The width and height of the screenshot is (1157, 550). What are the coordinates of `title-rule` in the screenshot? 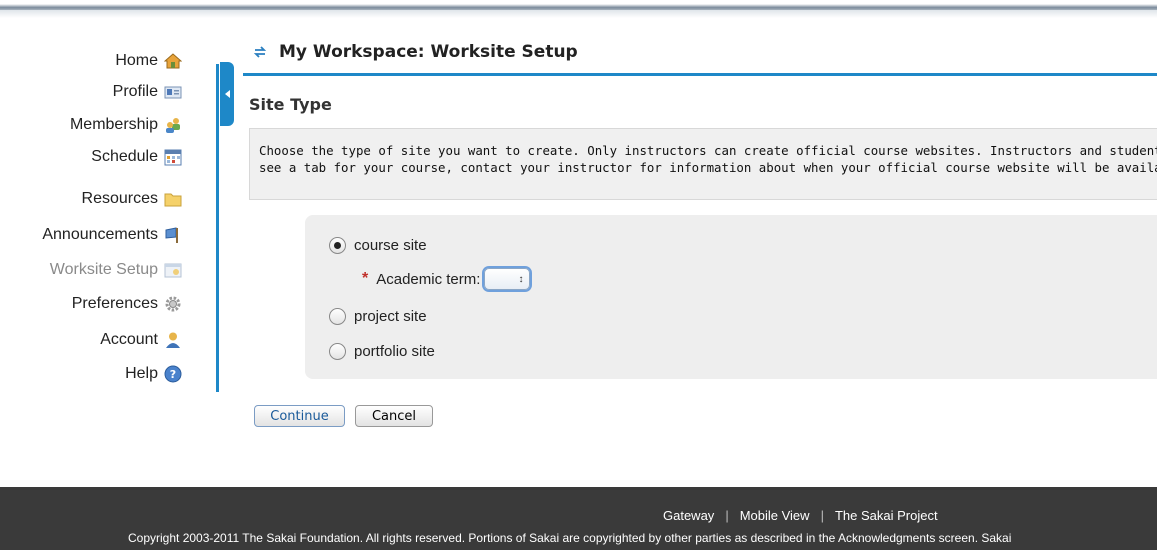 It's located at (700, 74).